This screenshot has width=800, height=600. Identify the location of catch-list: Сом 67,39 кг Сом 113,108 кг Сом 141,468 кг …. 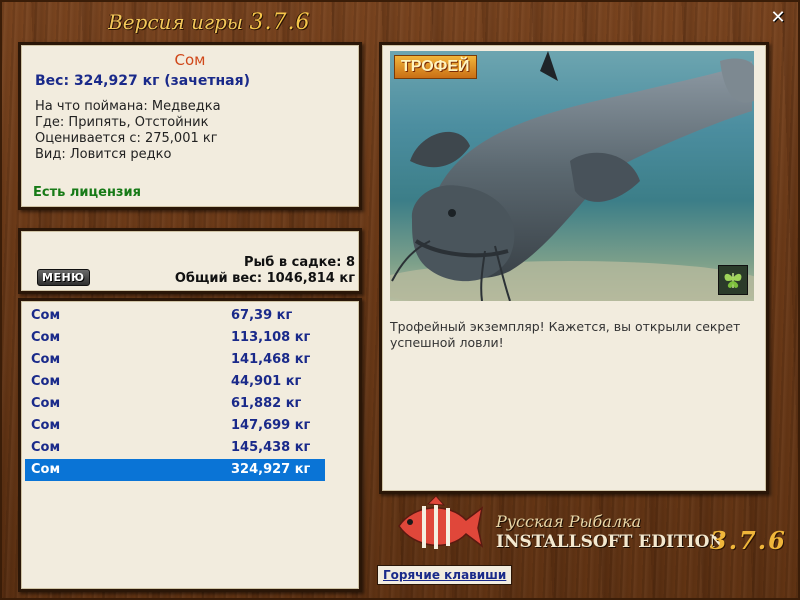
(175, 393).